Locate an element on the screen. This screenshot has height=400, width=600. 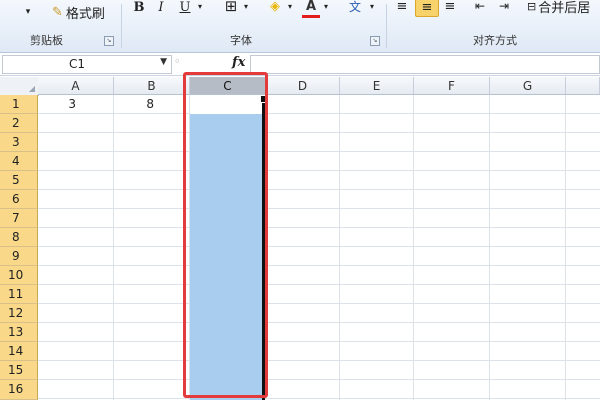
highlight-box is located at coordinates (225, 235).